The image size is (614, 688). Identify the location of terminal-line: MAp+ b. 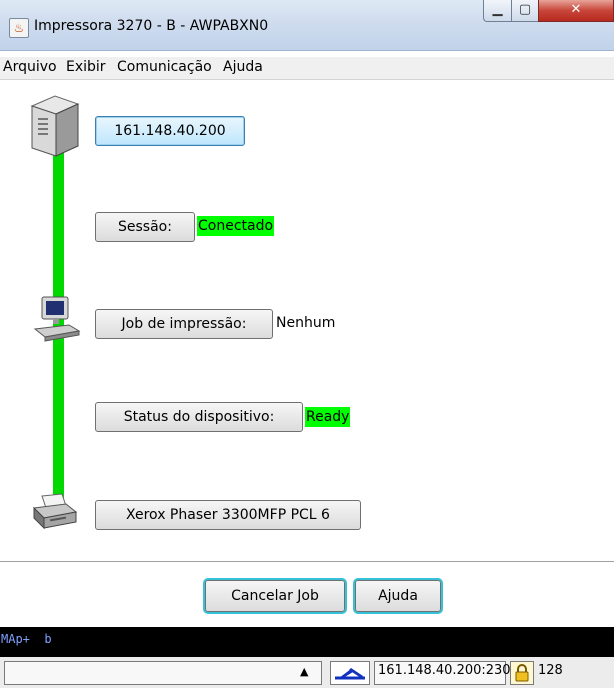
(307, 642).